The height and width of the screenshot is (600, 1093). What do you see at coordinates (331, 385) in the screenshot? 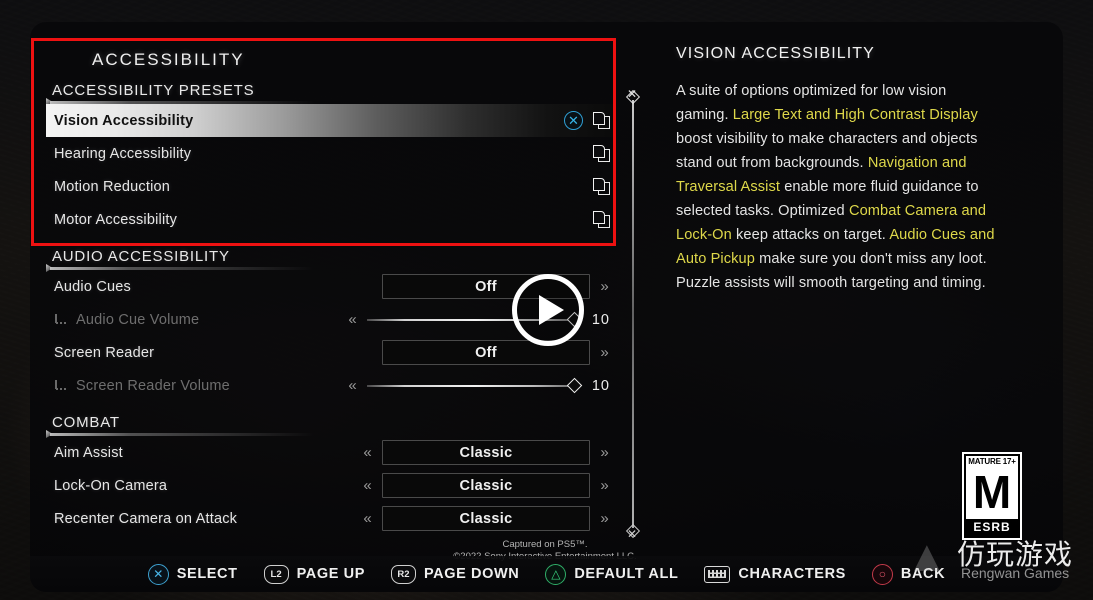
I see `setting-row-screen-reader-volume: Screen Reader Volume « 10` at bounding box center [331, 385].